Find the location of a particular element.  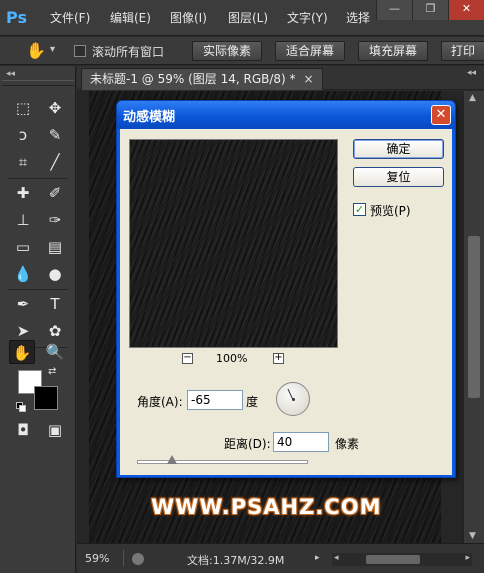

close-window-button: ✕ is located at coordinates (466, 10).